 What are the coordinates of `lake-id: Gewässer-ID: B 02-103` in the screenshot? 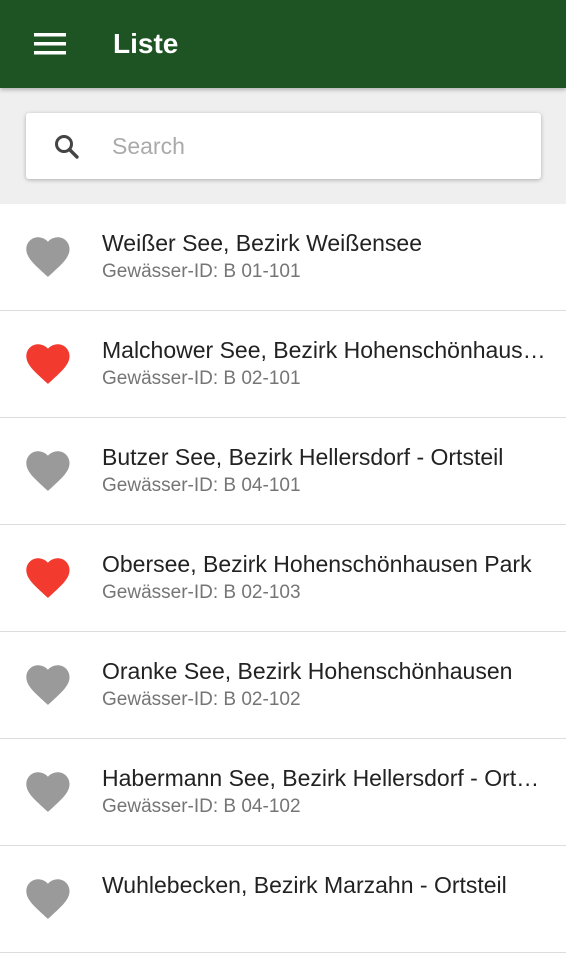 It's located at (201, 592).